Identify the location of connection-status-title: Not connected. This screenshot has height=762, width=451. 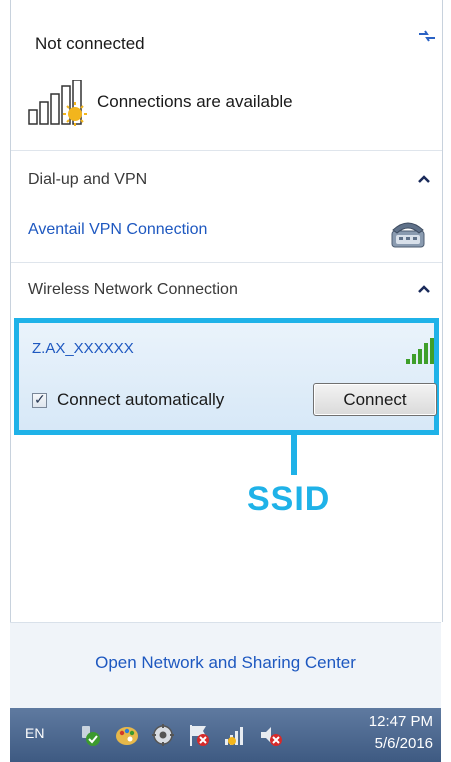
(90, 43).